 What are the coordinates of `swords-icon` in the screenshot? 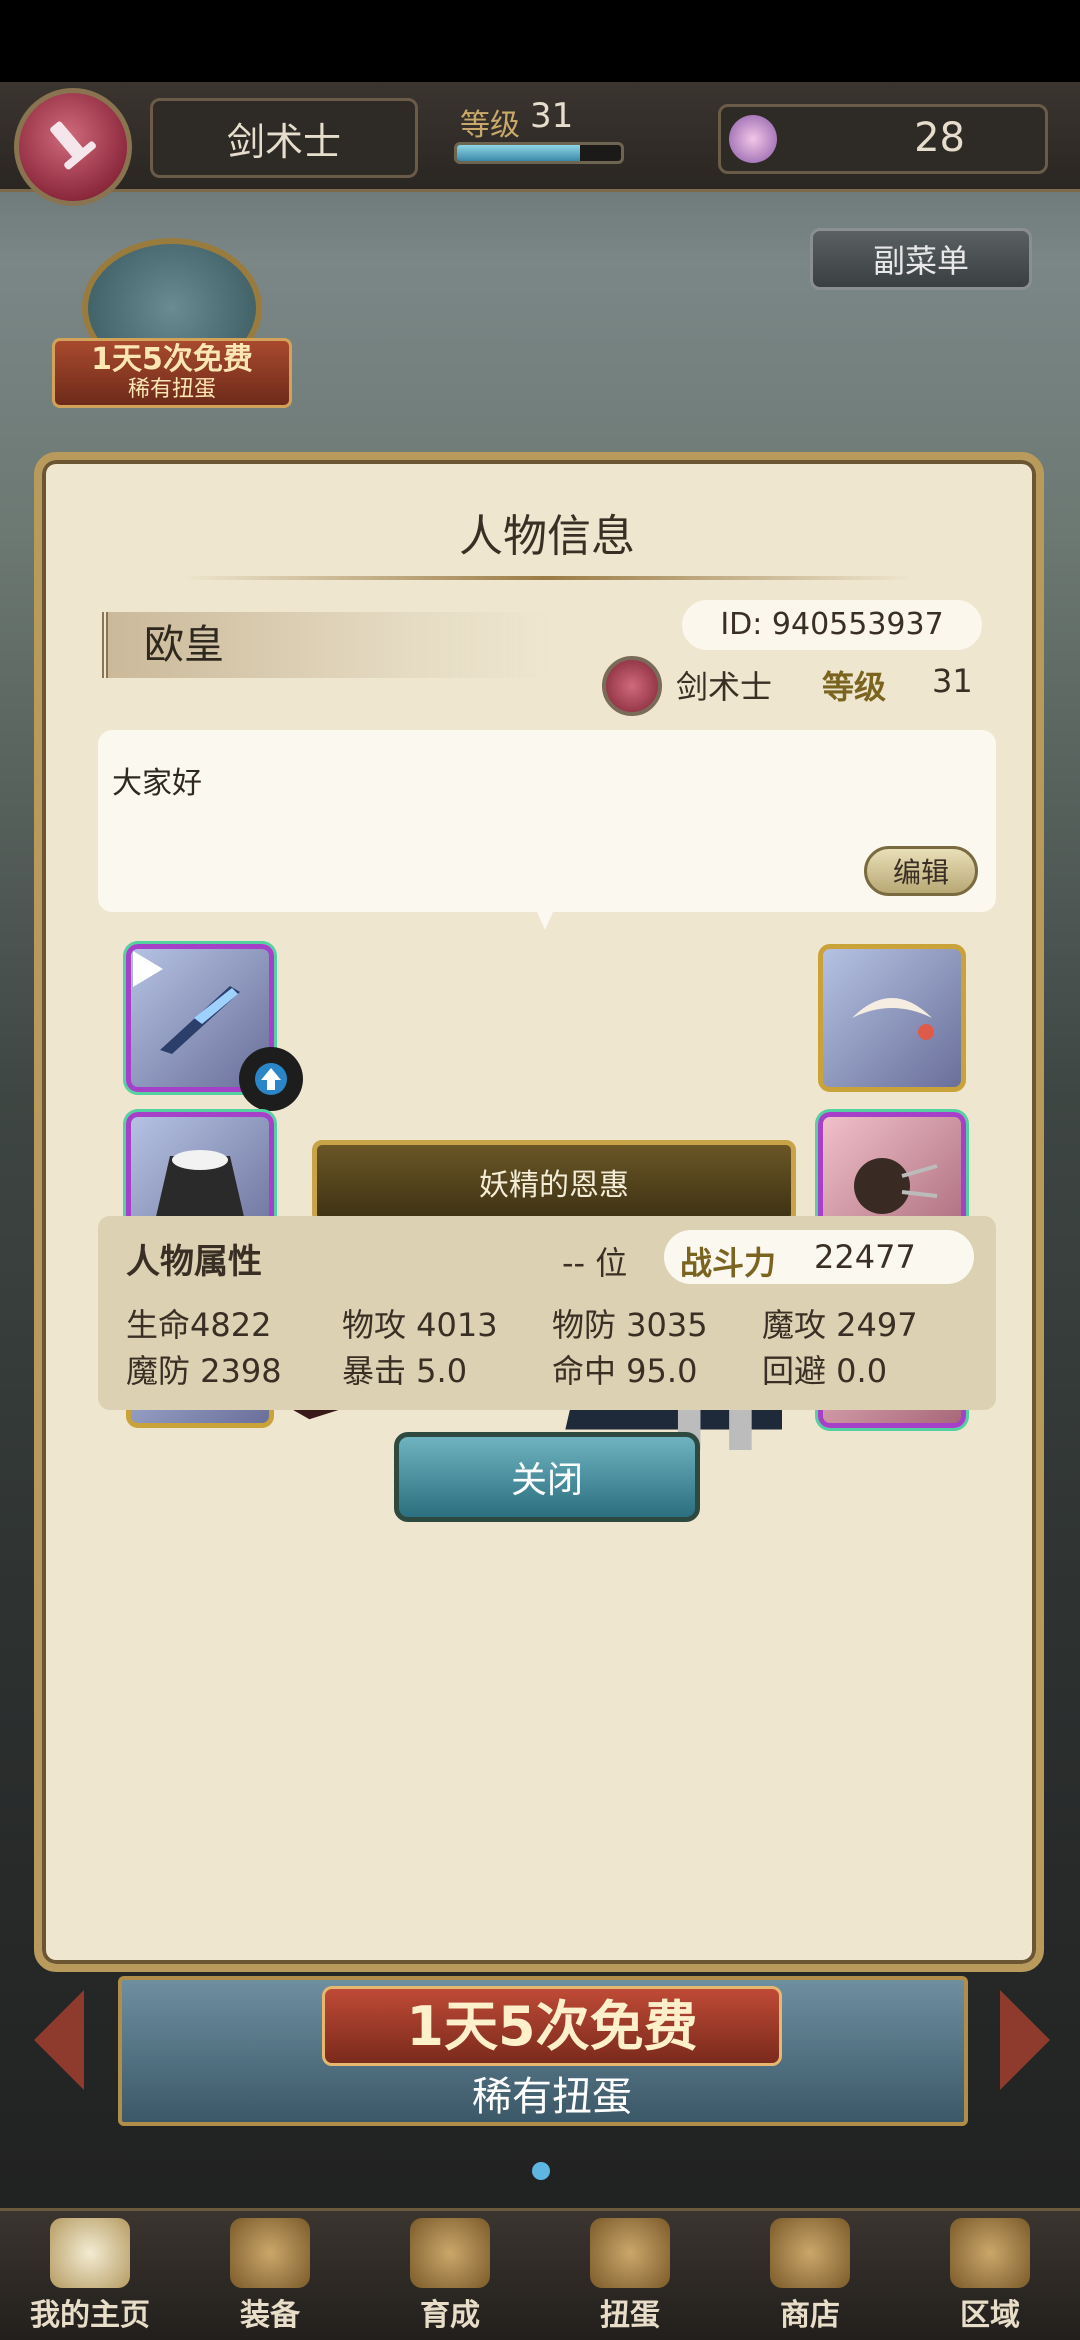 It's located at (450, 2253).